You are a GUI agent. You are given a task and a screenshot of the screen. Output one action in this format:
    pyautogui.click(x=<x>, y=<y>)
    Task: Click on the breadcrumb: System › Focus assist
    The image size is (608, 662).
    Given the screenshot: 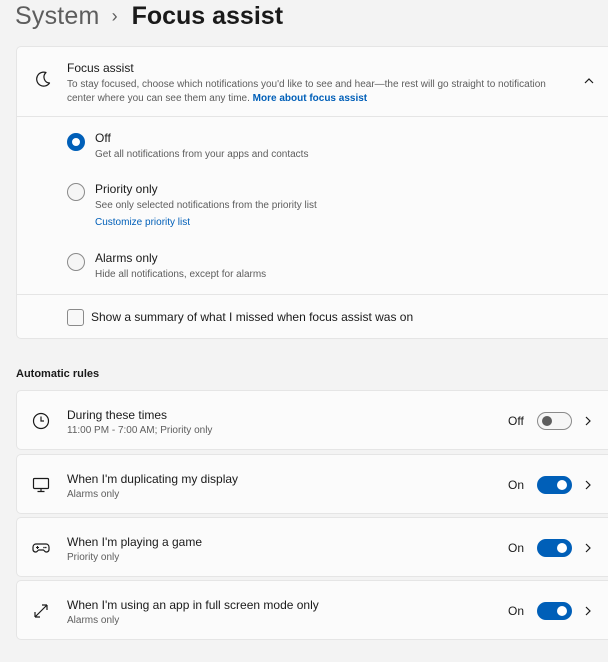 What is the action you would take?
    pyautogui.click(x=149, y=16)
    